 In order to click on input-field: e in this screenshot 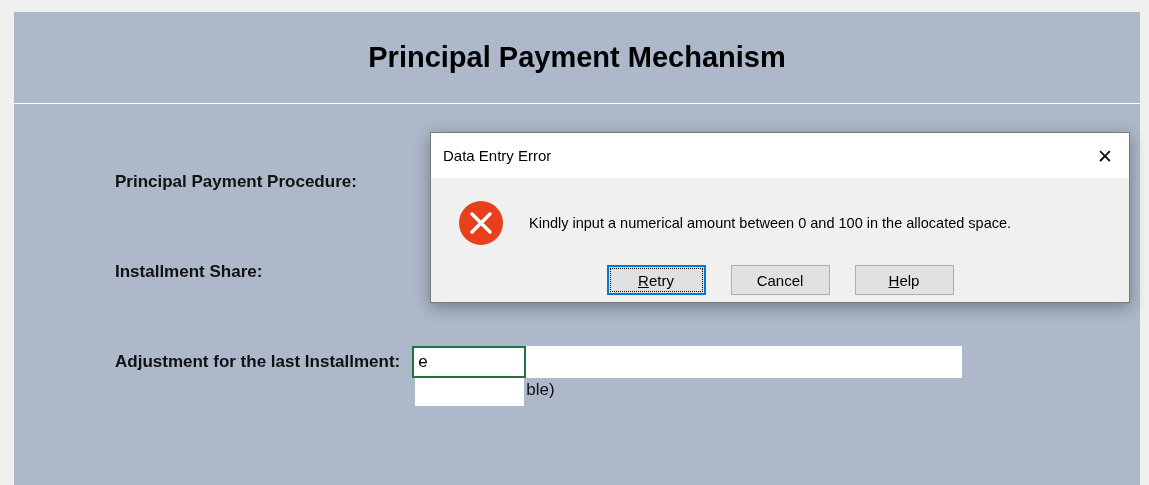, I will do `click(469, 362)`.